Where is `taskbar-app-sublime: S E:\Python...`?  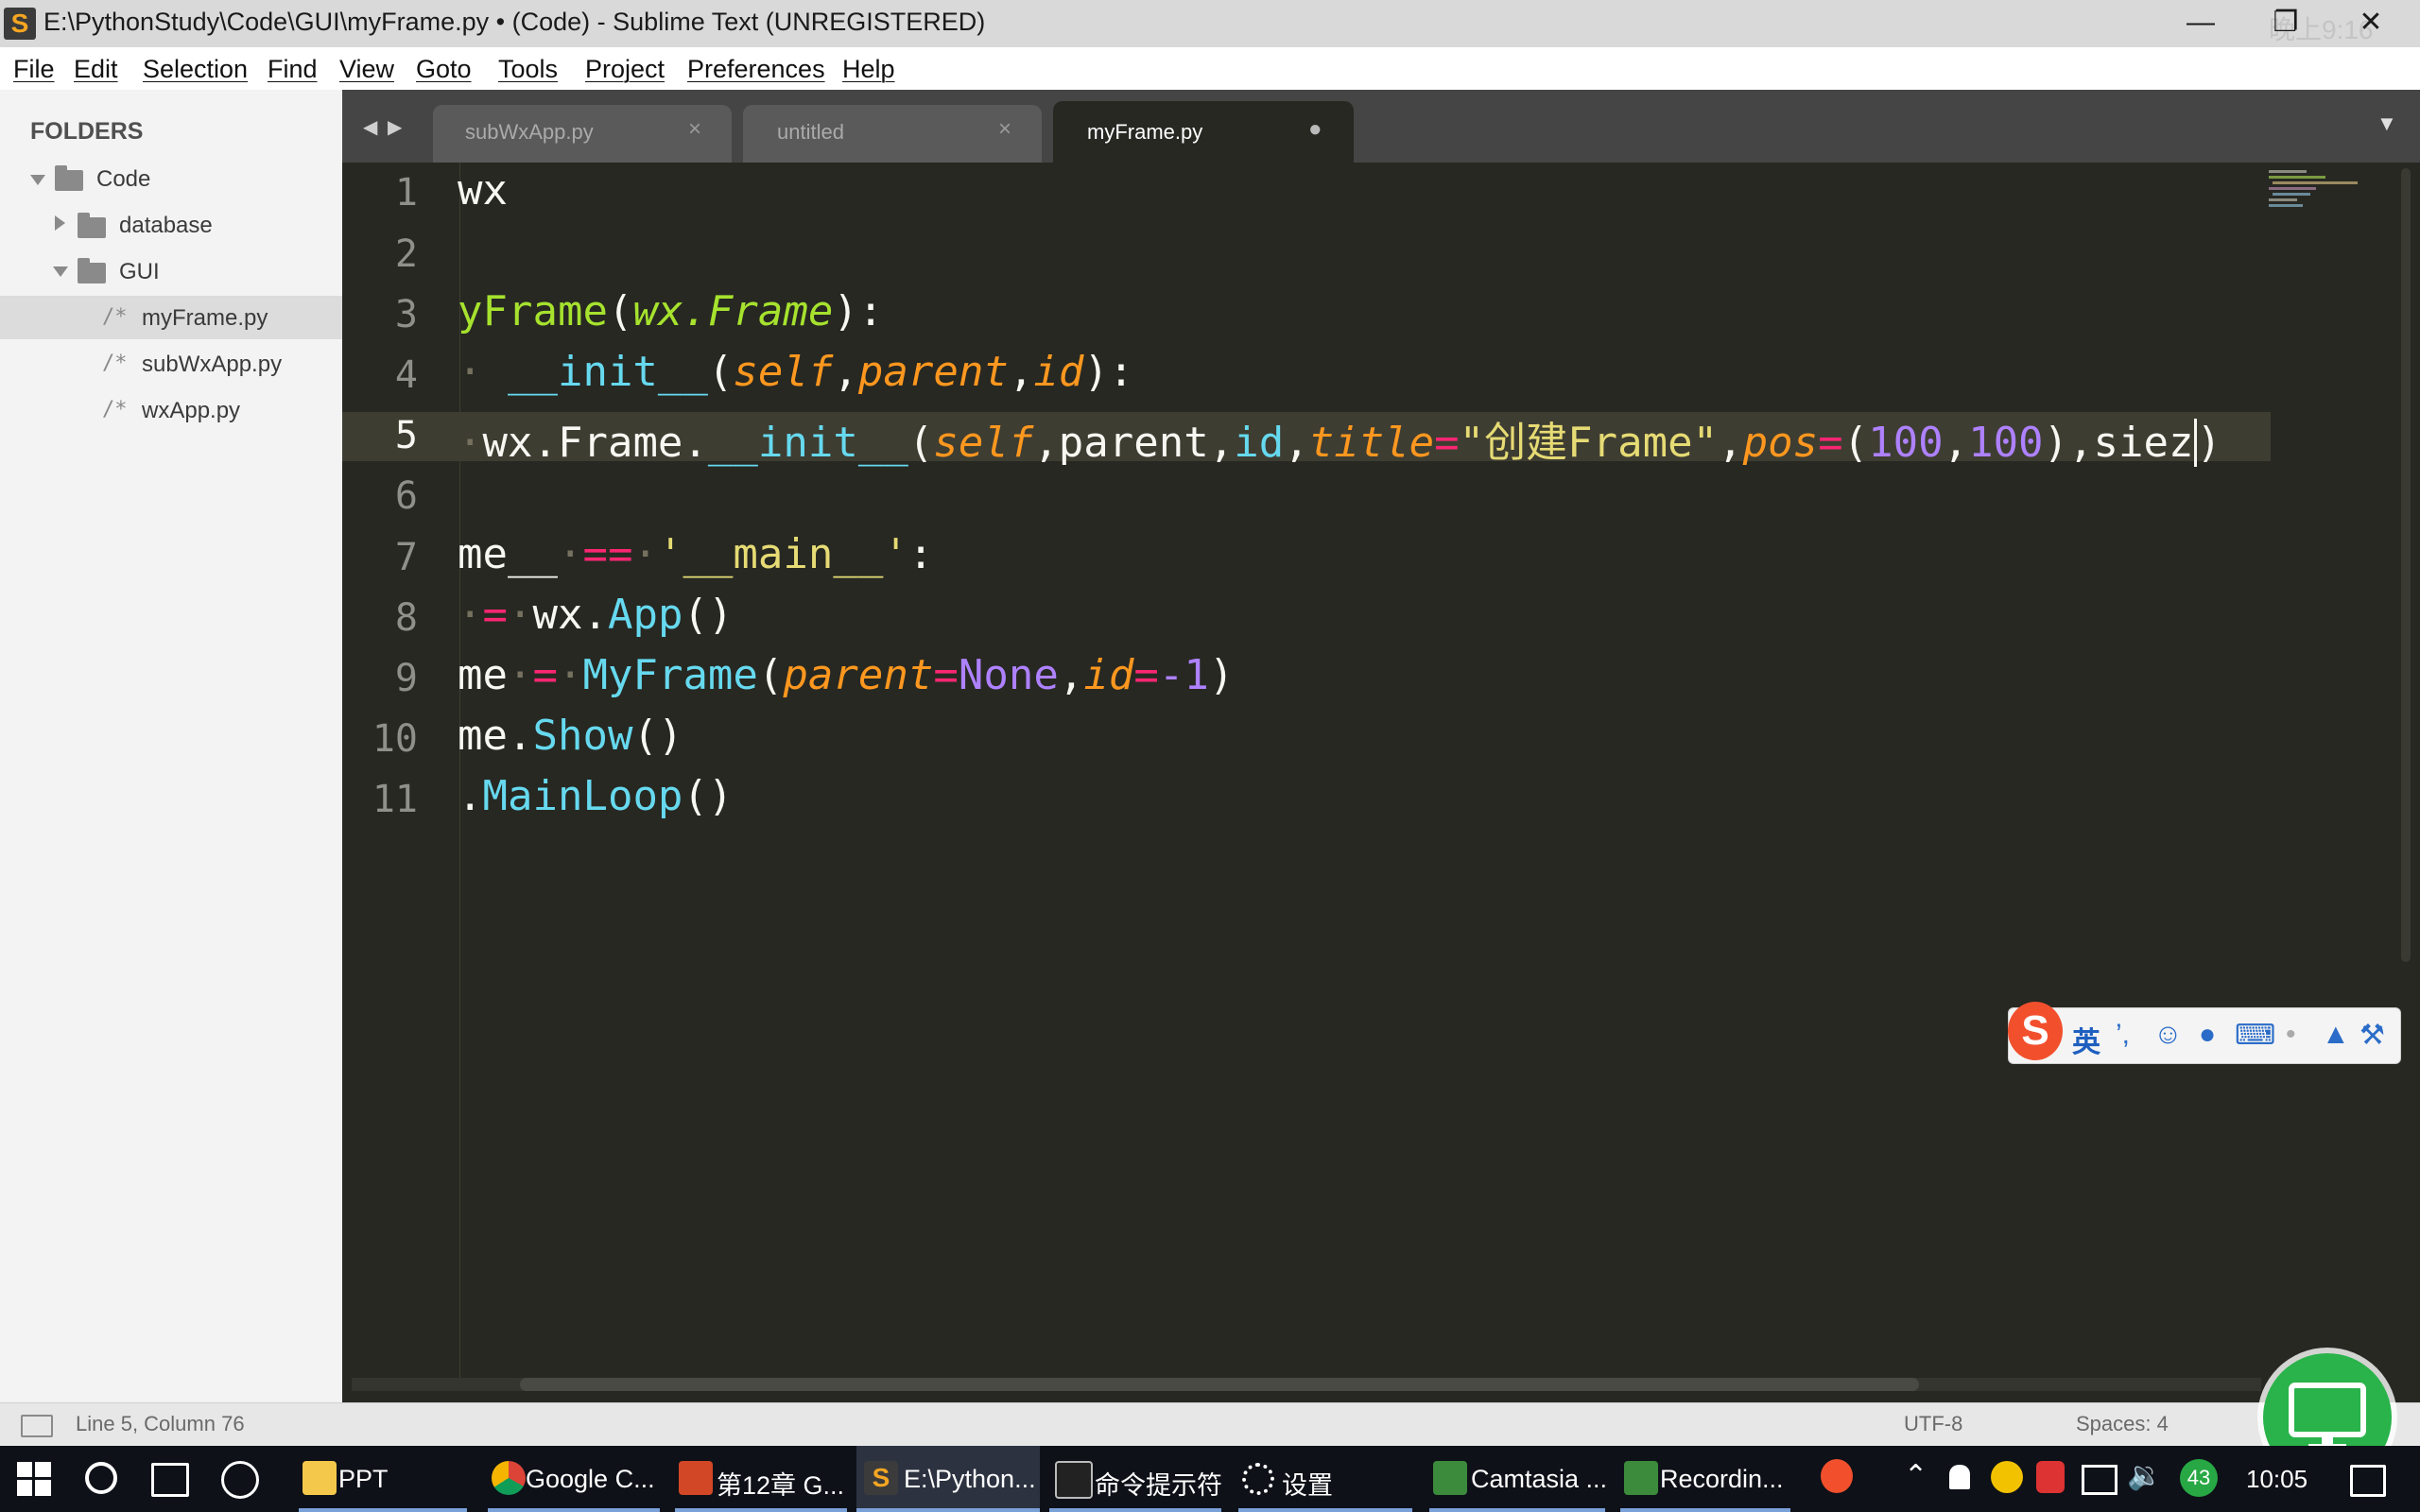
taskbar-app-sublime: S E:\Python... is located at coordinates (948, 1479).